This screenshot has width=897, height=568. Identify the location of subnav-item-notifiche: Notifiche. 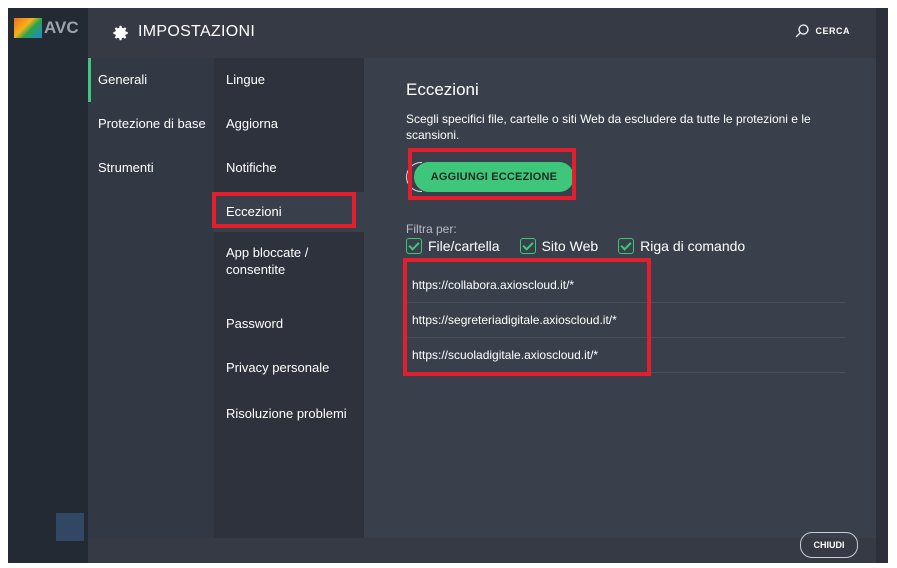
(289, 168).